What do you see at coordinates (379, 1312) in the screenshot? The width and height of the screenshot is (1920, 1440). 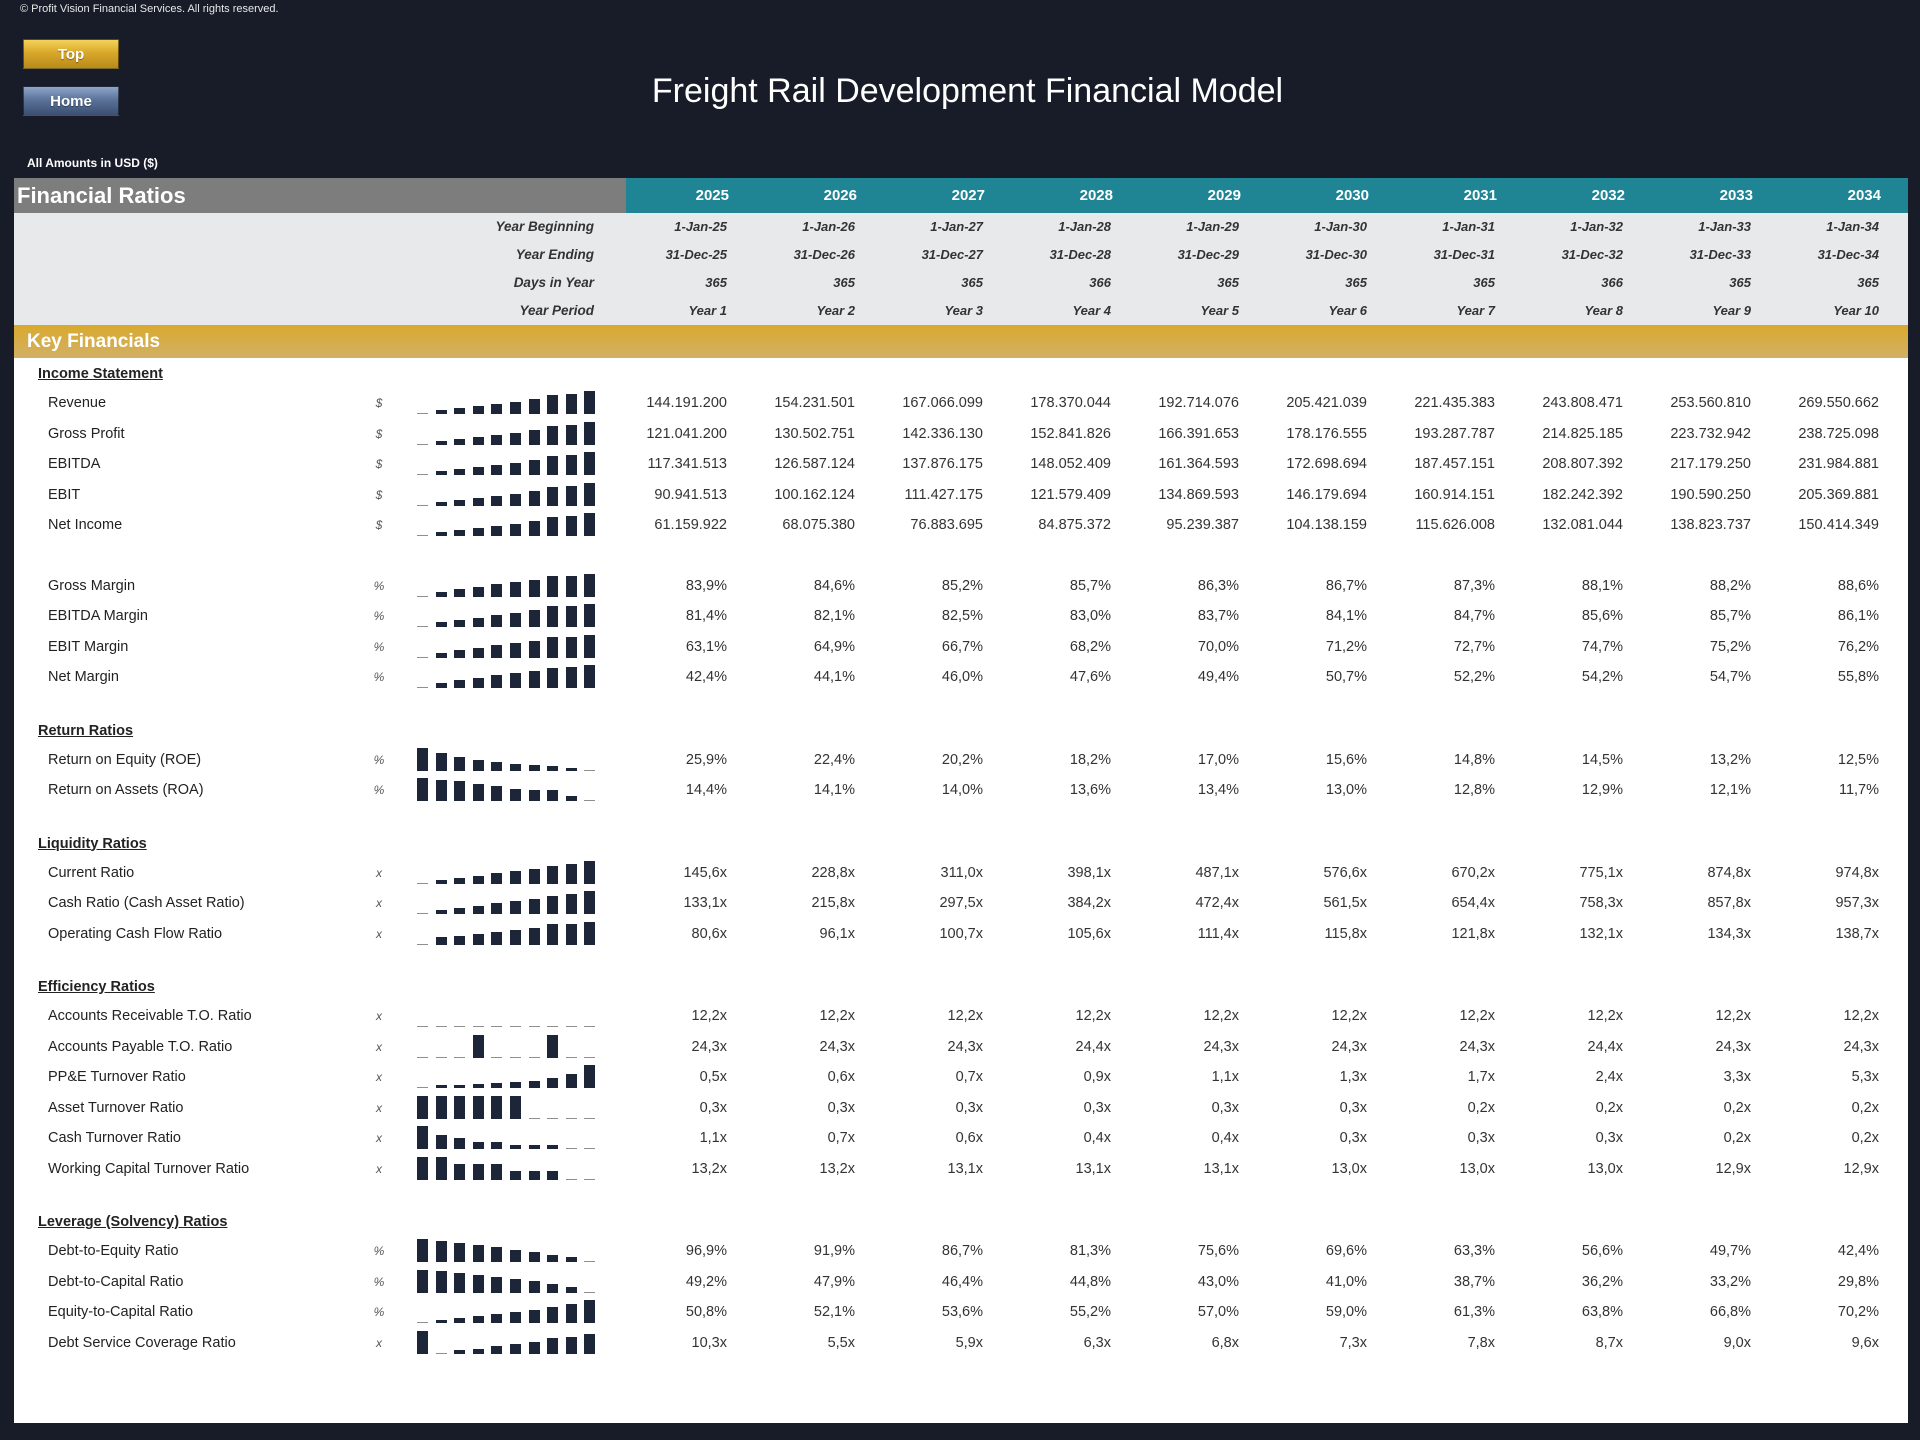 I see `unit-label: %` at bounding box center [379, 1312].